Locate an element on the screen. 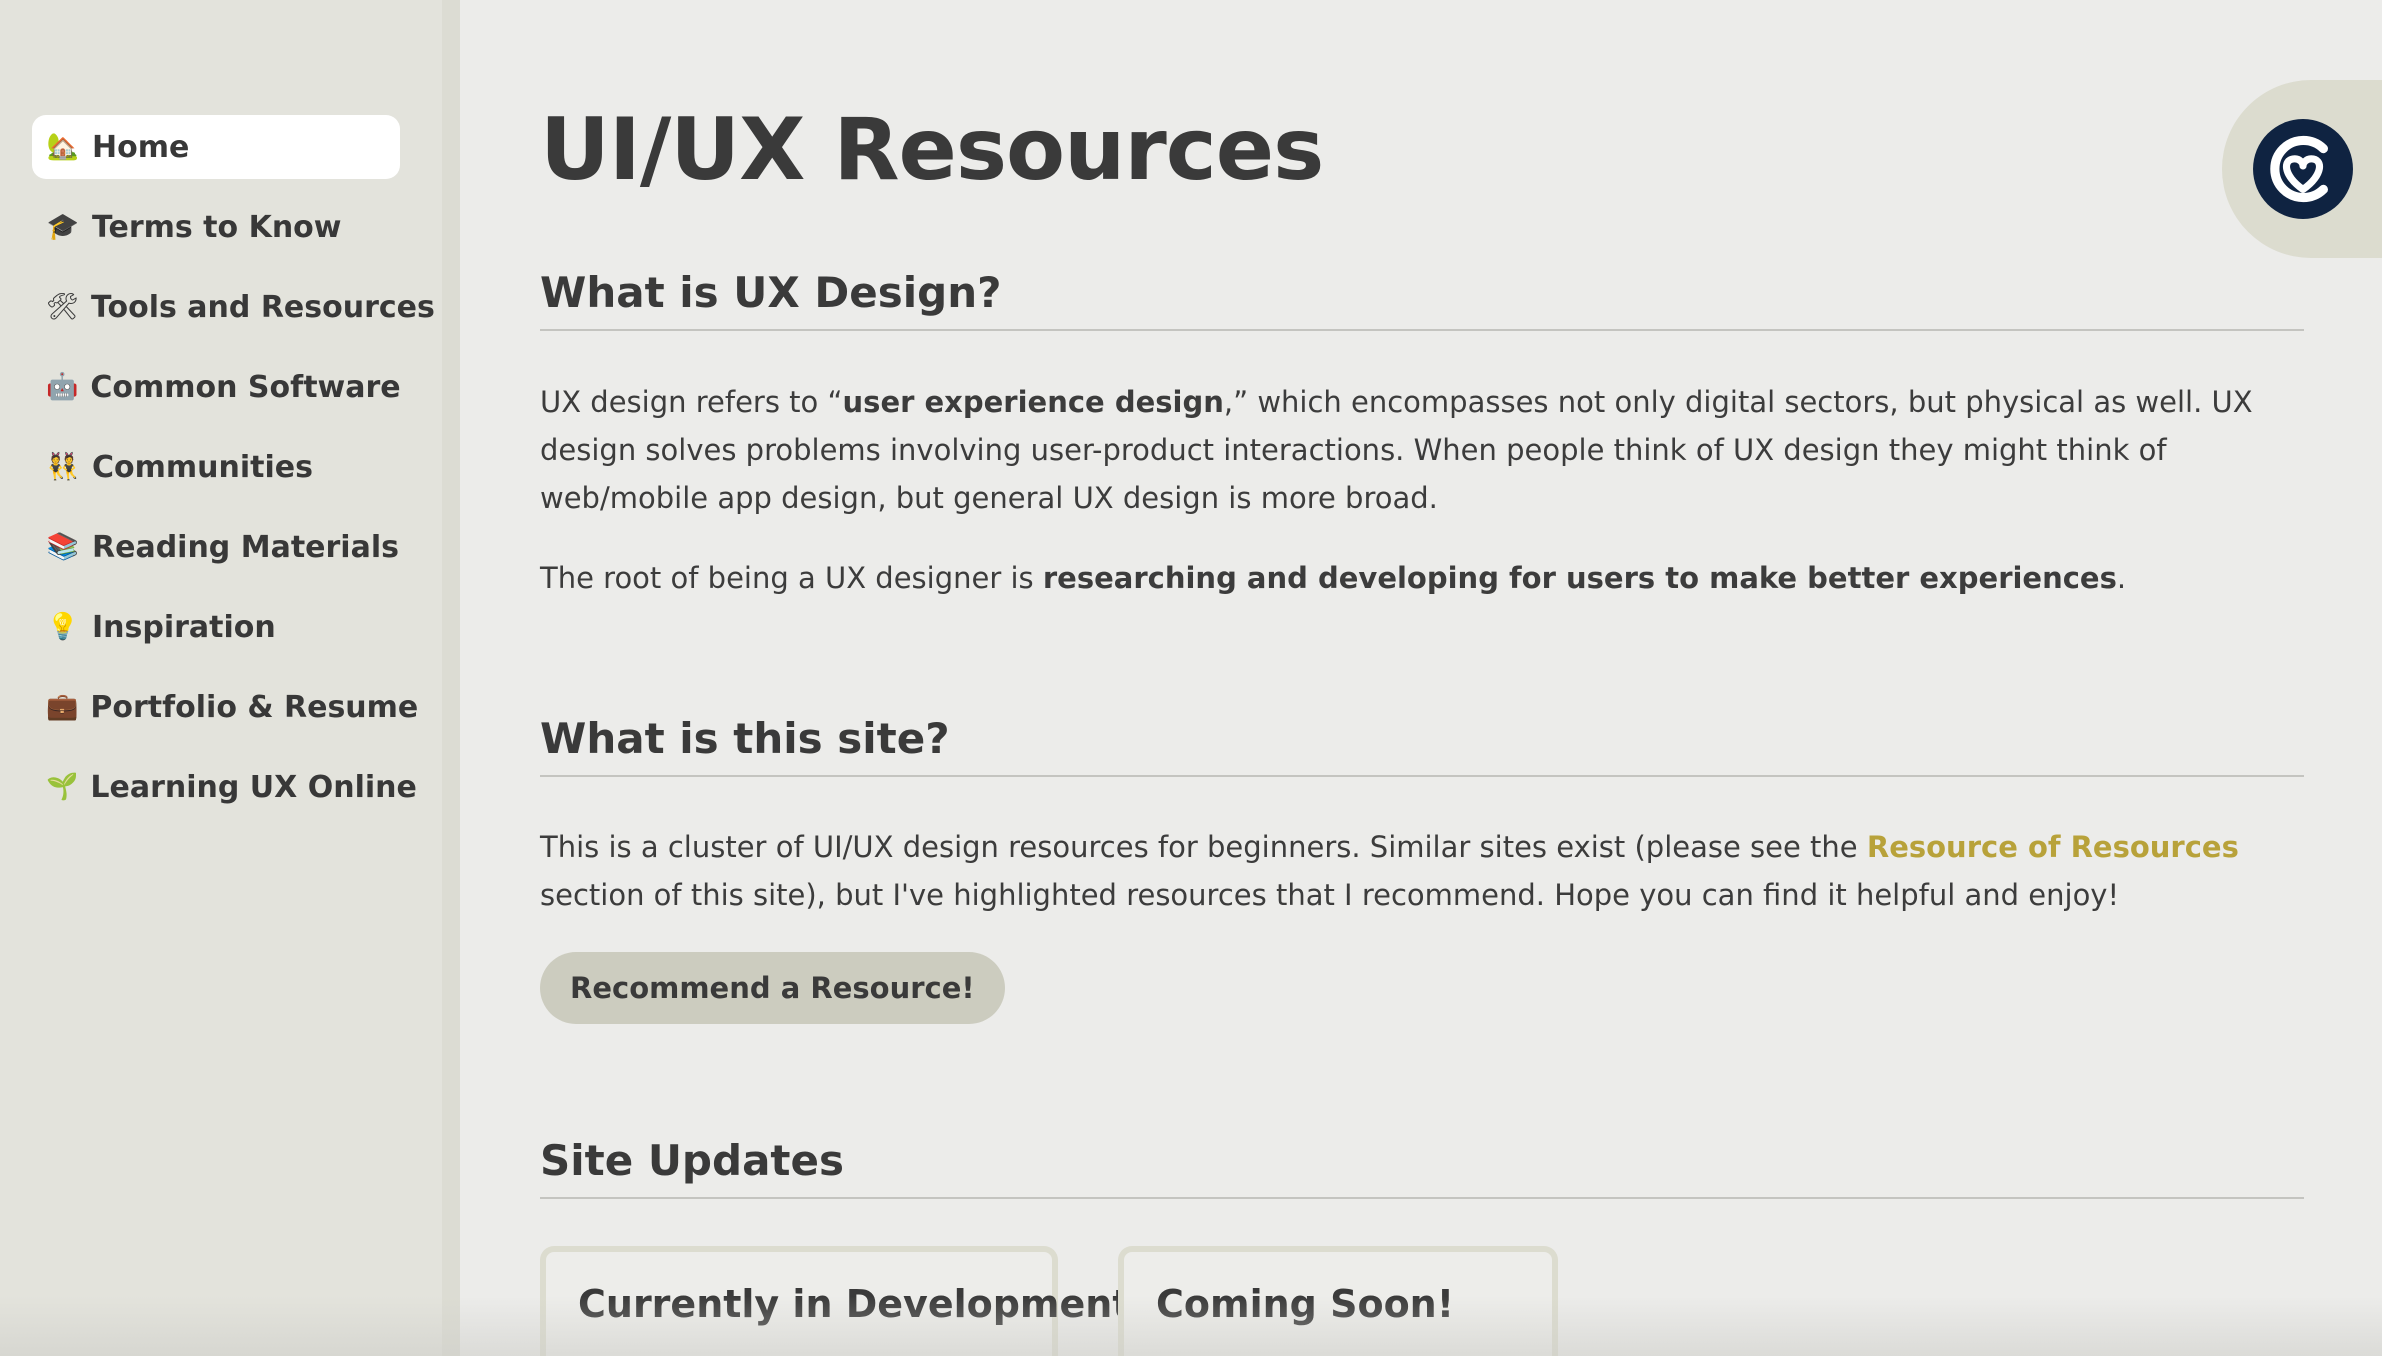 This screenshot has height=1356, width=2382. sidebar-item-label: Inspiration is located at coordinates (184, 627).